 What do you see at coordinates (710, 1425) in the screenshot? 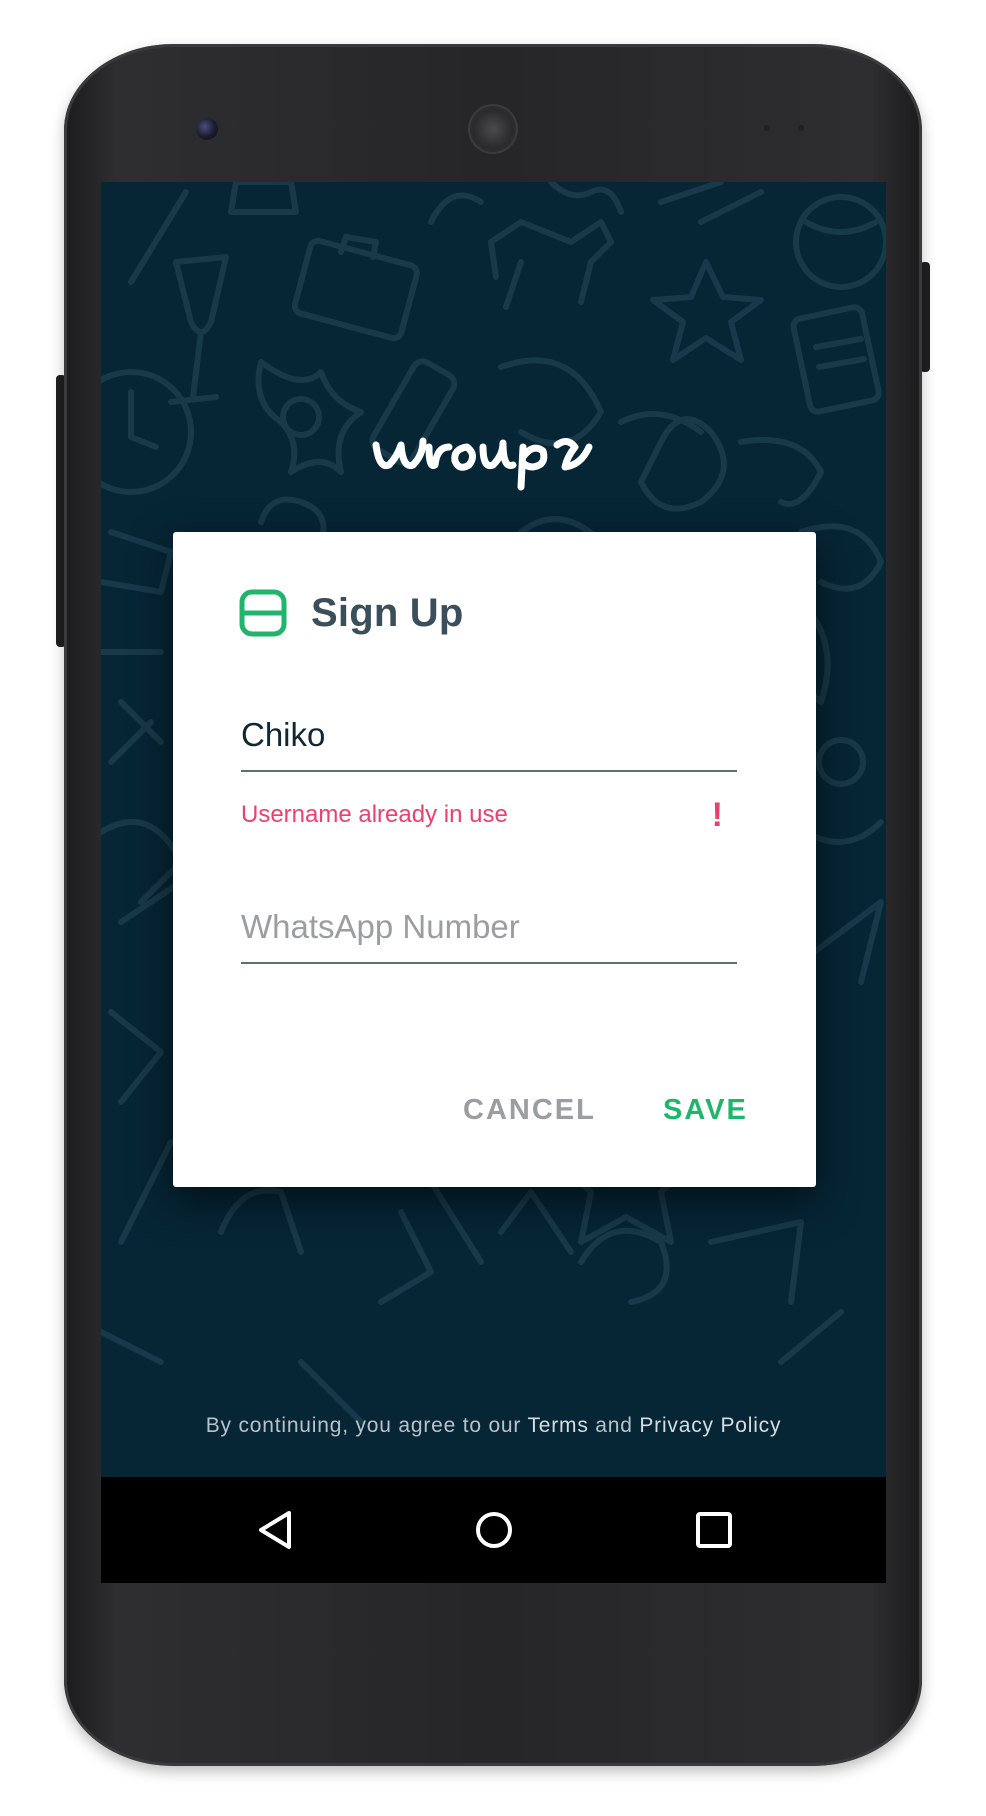
I see `privacy-policy-link: Privacy Policy` at bounding box center [710, 1425].